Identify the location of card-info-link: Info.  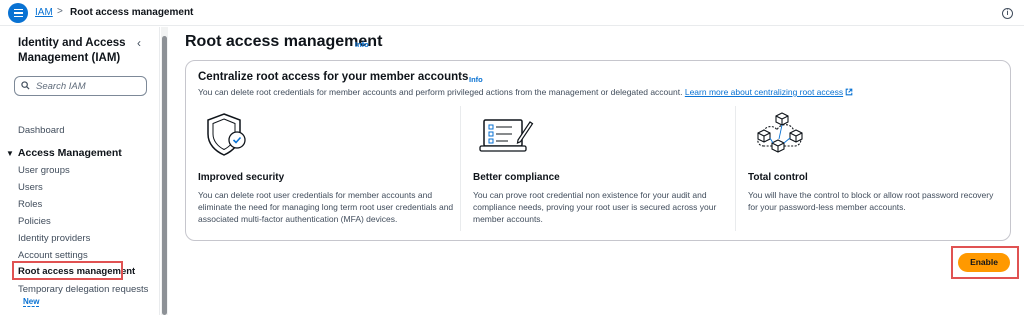
(476, 79).